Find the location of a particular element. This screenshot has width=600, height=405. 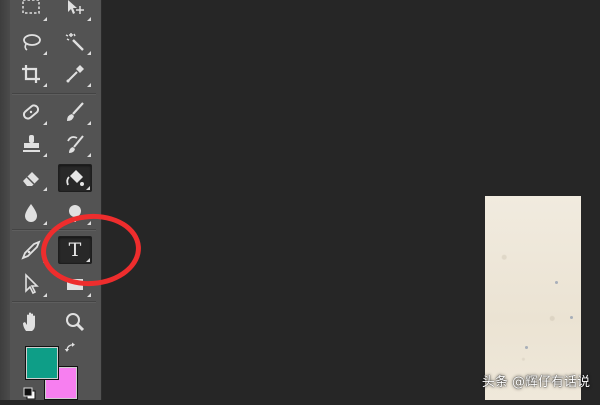

default-colors-icon is located at coordinates (29, 393).